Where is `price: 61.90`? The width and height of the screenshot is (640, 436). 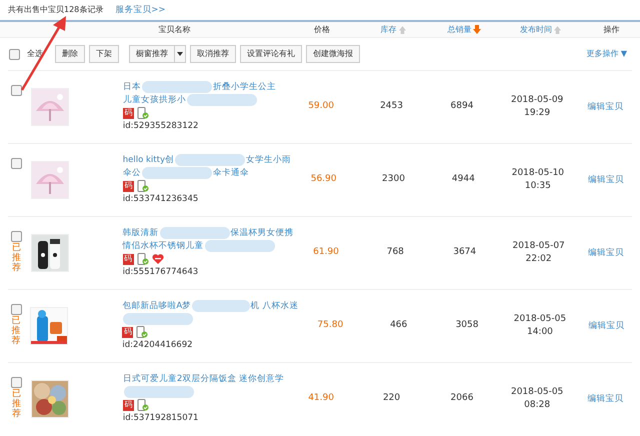 price: 61.90 is located at coordinates (326, 253).